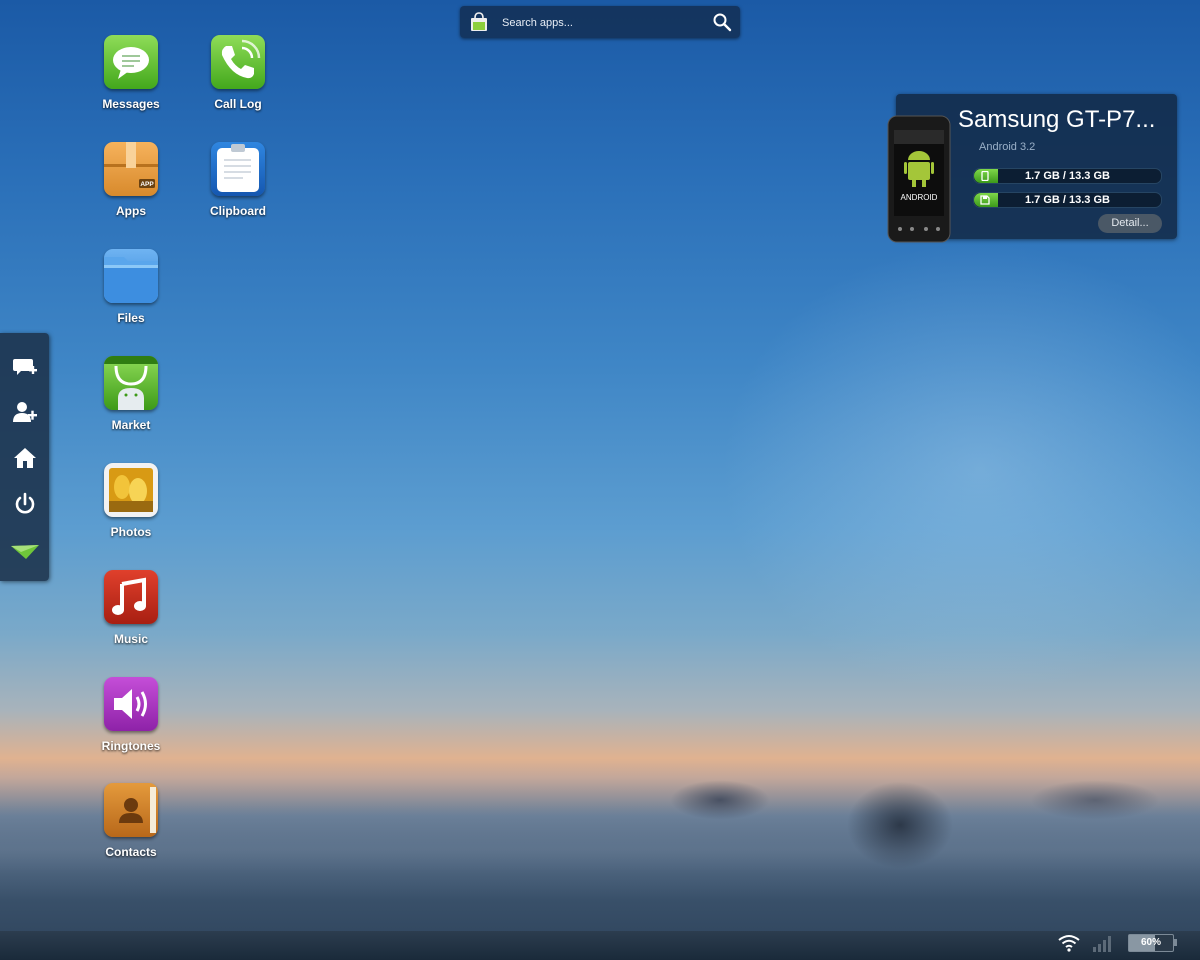  What do you see at coordinates (1095, 800) in the screenshot?
I see `distant-trees-right` at bounding box center [1095, 800].